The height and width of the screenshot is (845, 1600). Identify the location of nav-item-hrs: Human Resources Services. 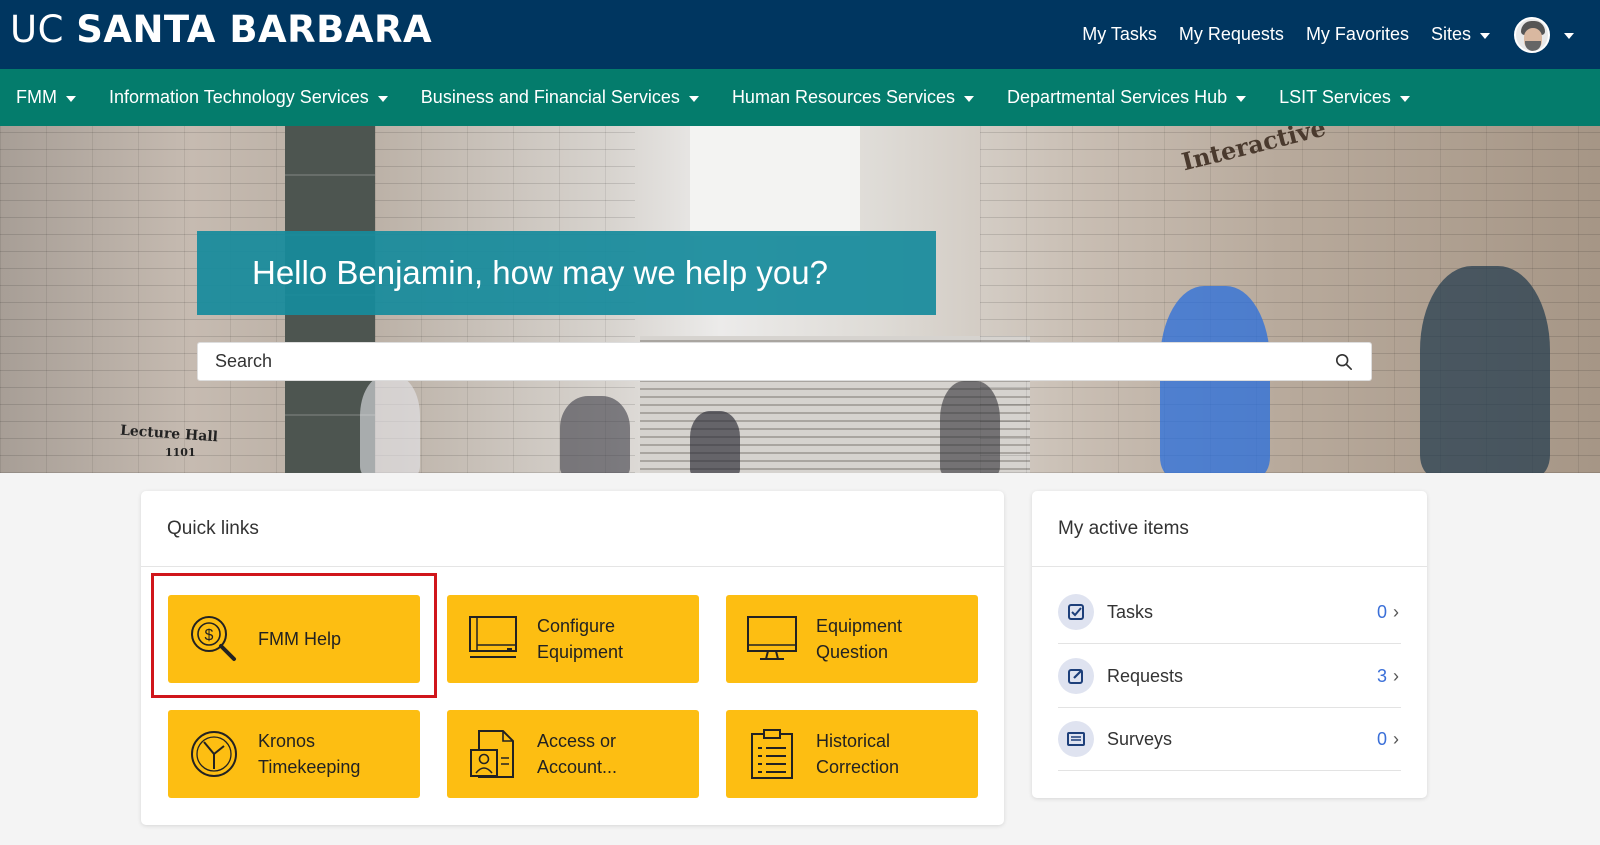
(853, 97).